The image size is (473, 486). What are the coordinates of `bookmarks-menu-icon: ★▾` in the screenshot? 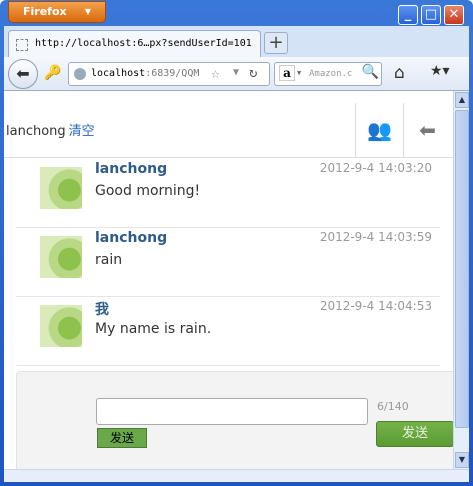 It's located at (447, 74).